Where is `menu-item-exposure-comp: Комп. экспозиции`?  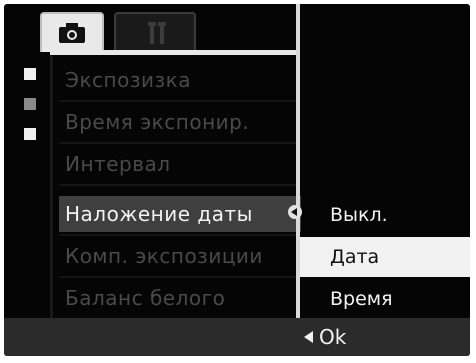
menu-item-exposure-comp: Комп. экспозиции is located at coordinates (179, 256).